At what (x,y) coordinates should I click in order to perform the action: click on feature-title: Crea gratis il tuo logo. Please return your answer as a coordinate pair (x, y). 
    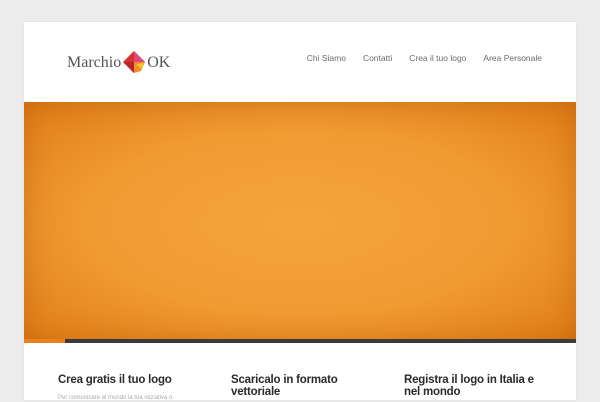
    Looking at the image, I should click on (115, 380).